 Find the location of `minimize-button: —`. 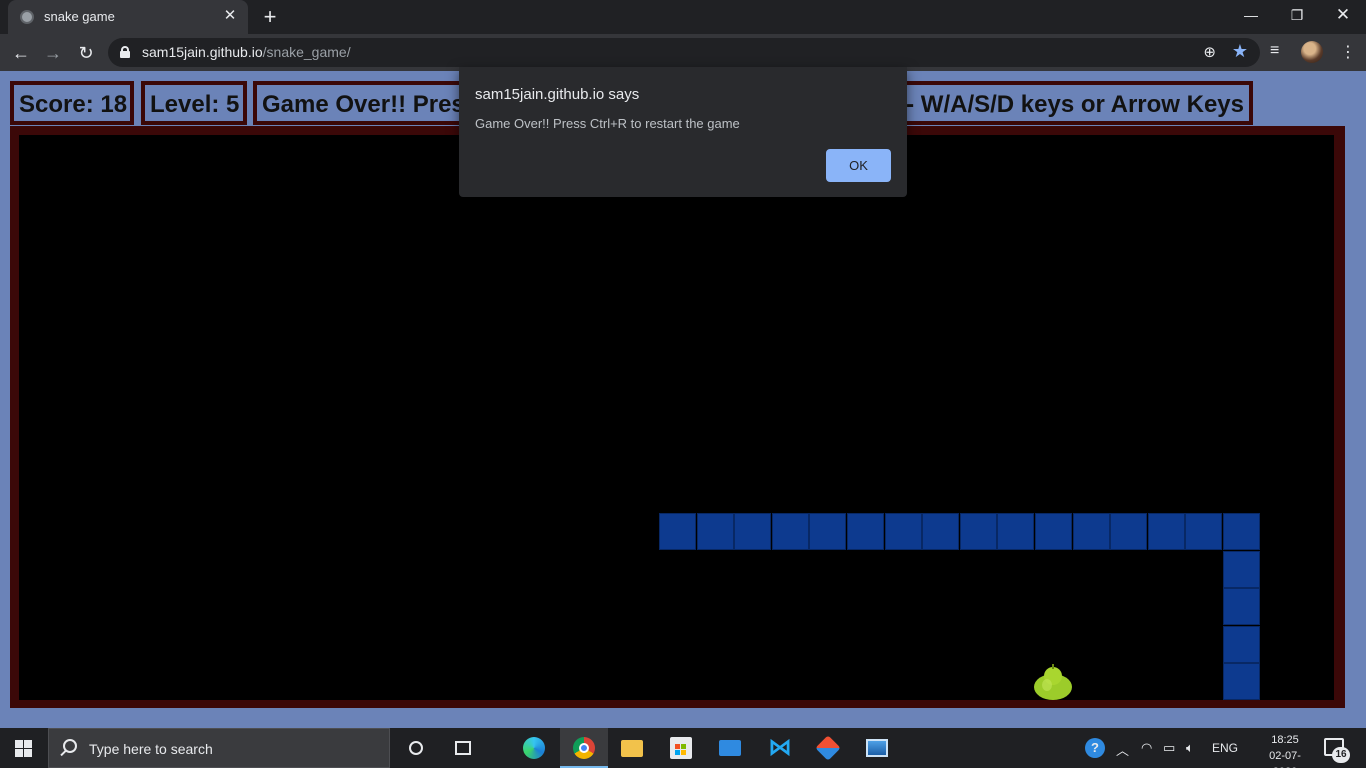

minimize-button: — is located at coordinates (1251, 15).